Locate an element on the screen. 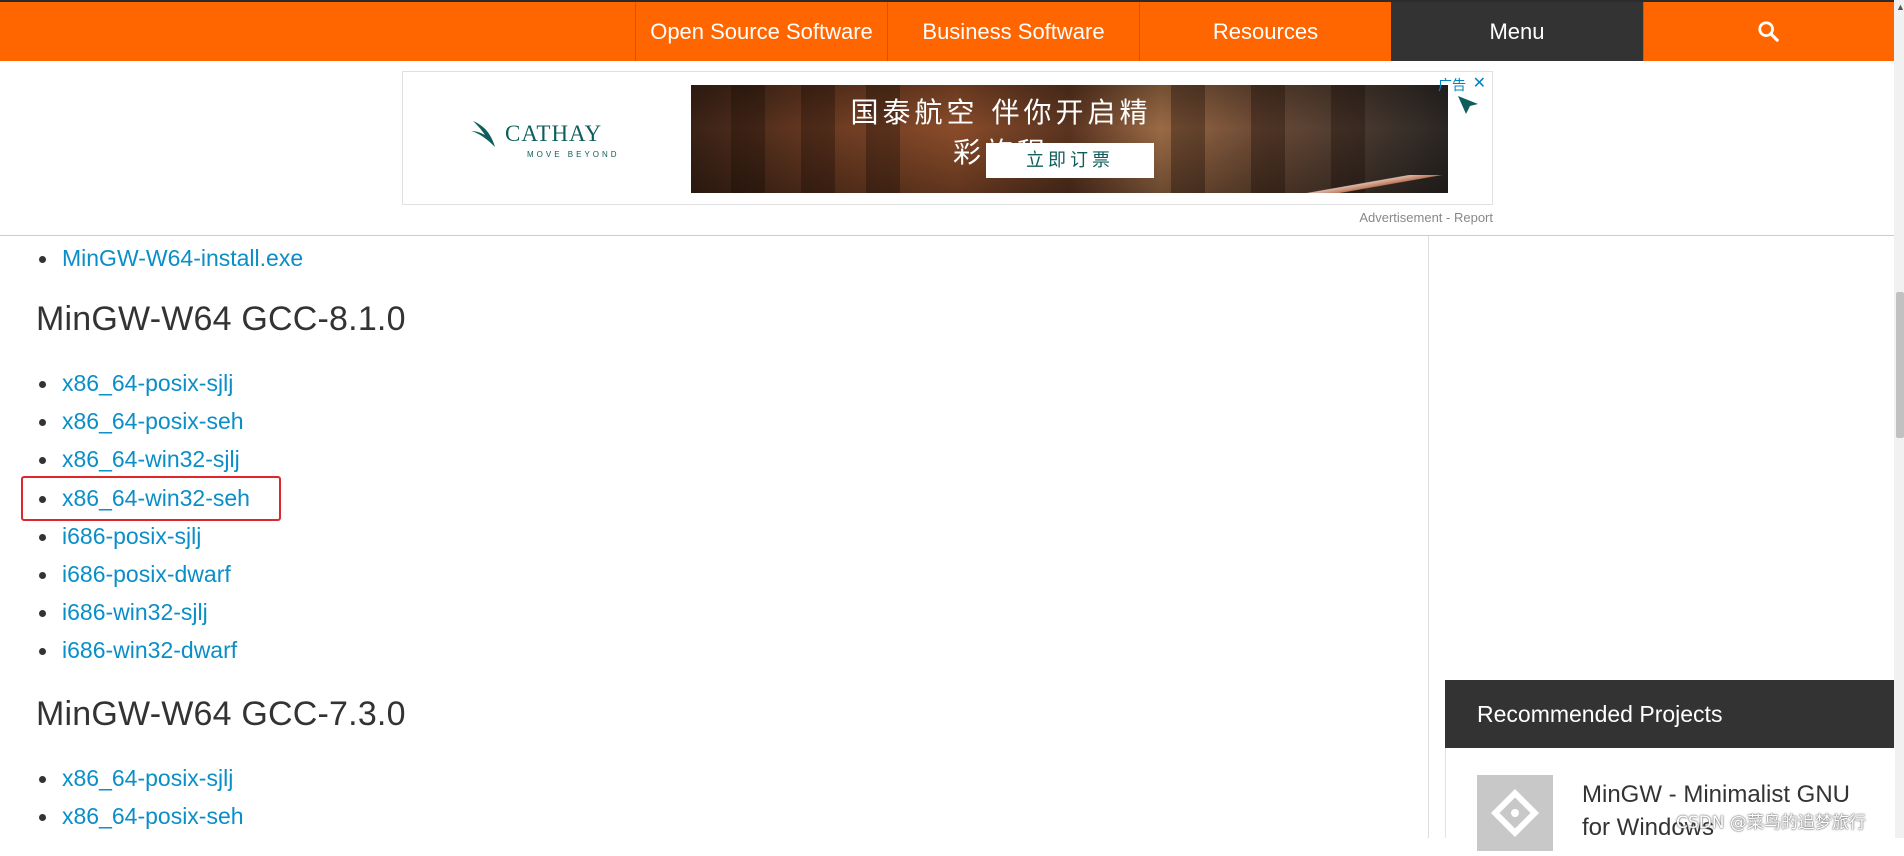 This screenshot has width=1904, height=856. download-link: i686-win32-dwarf is located at coordinates (149, 650).